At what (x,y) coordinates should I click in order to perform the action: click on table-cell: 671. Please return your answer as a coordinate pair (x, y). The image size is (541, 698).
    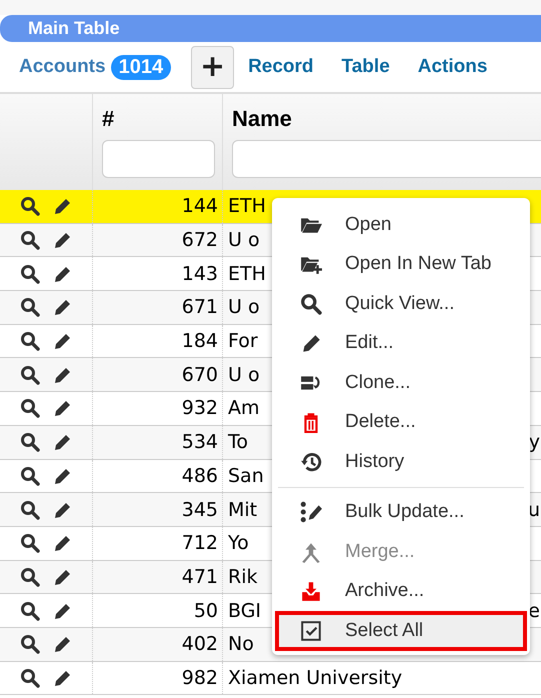
    Looking at the image, I should click on (200, 307).